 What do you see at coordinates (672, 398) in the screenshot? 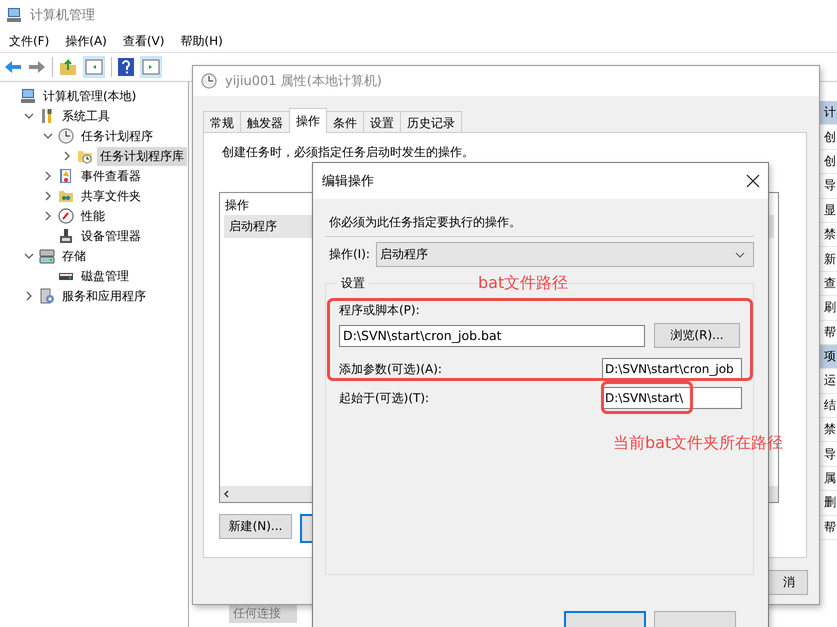
I see `start-in-field: D:\SVN\start\` at bounding box center [672, 398].